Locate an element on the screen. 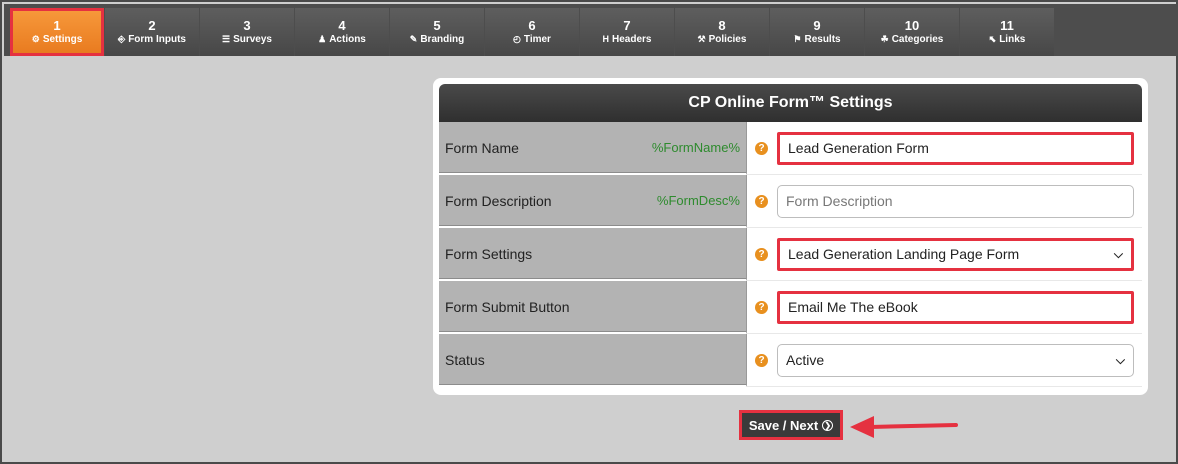 This screenshot has width=1178, height=464. row-input-cell: ? Form Description is located at coordinates (944, 201).